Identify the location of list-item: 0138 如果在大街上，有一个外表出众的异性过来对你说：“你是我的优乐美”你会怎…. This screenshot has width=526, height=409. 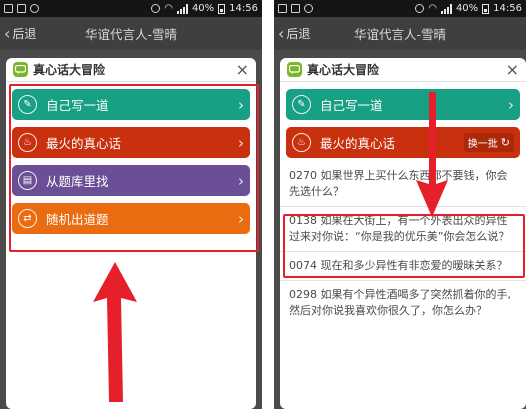
(403, 228).